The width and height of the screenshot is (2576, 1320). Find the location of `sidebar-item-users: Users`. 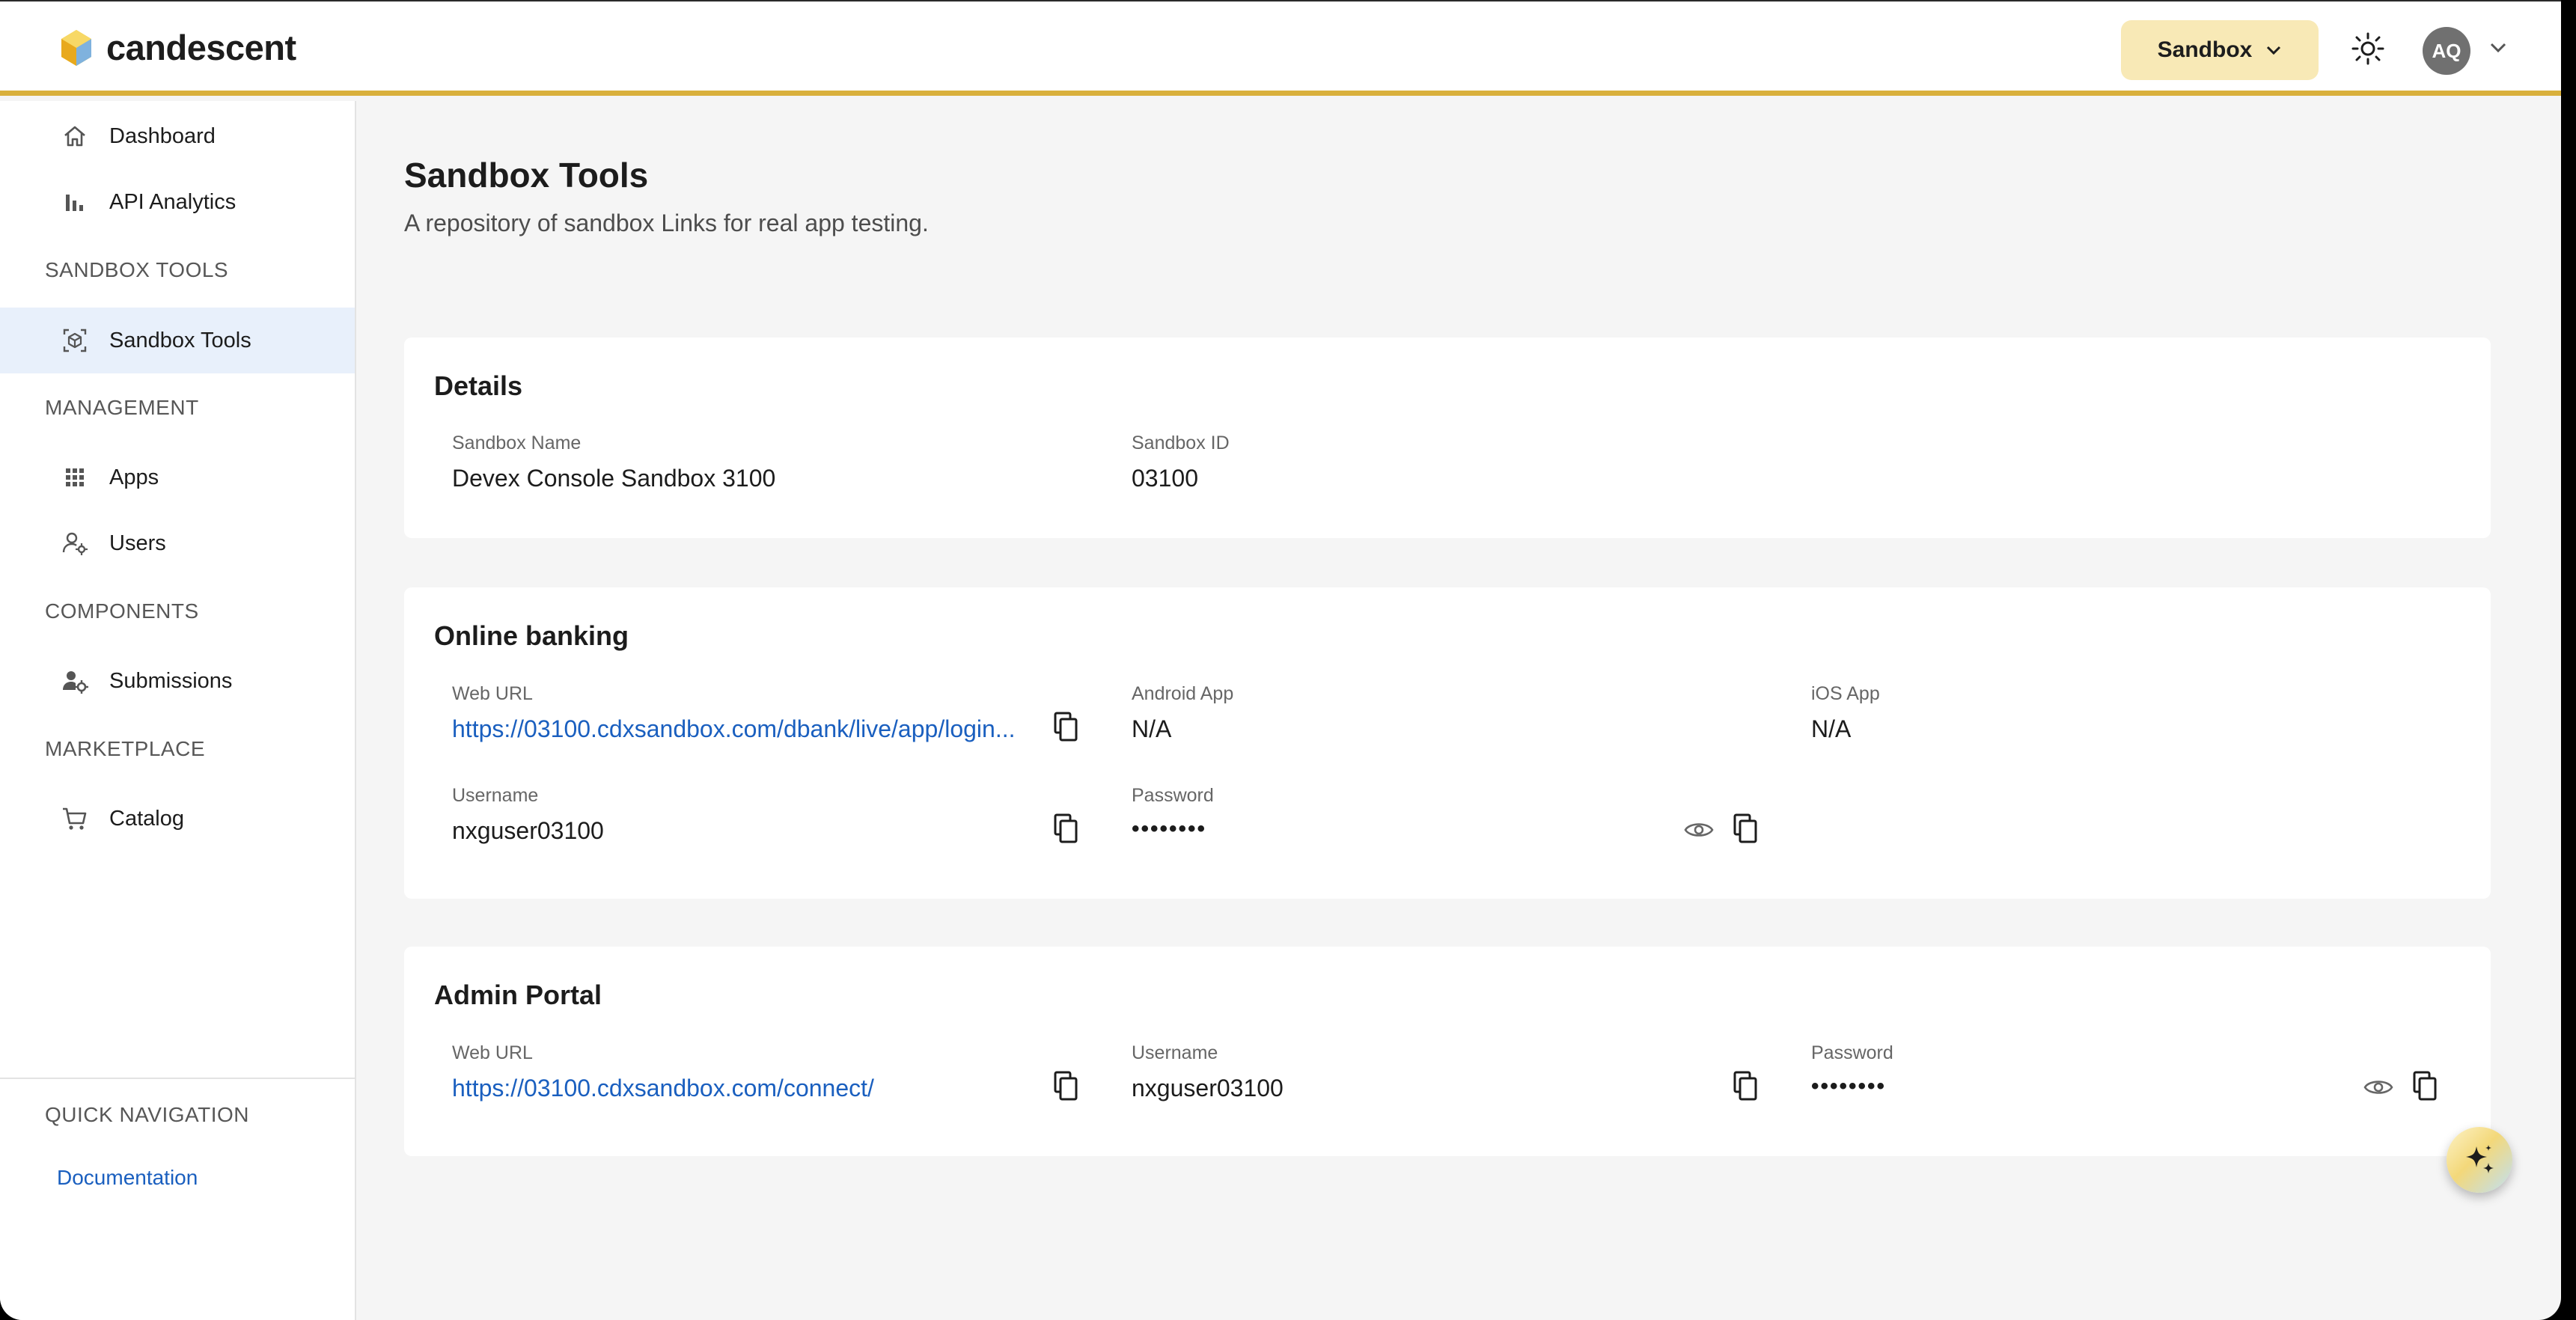

sidebar-item-users: Users is located at coordinates (177, 543).